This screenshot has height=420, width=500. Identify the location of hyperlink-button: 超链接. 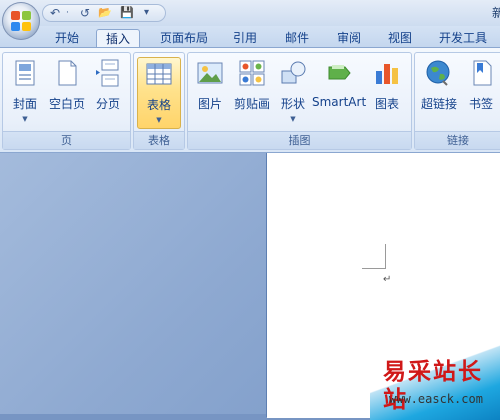
(439, 92).